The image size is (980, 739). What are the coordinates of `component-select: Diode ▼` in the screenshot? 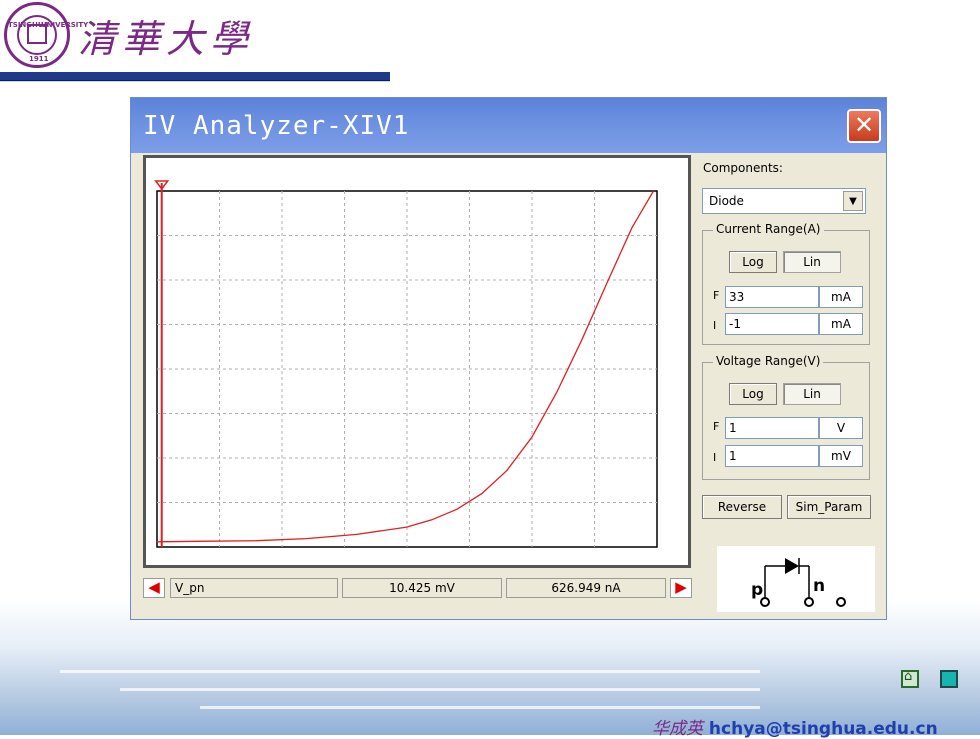 It's located at (784, 201).